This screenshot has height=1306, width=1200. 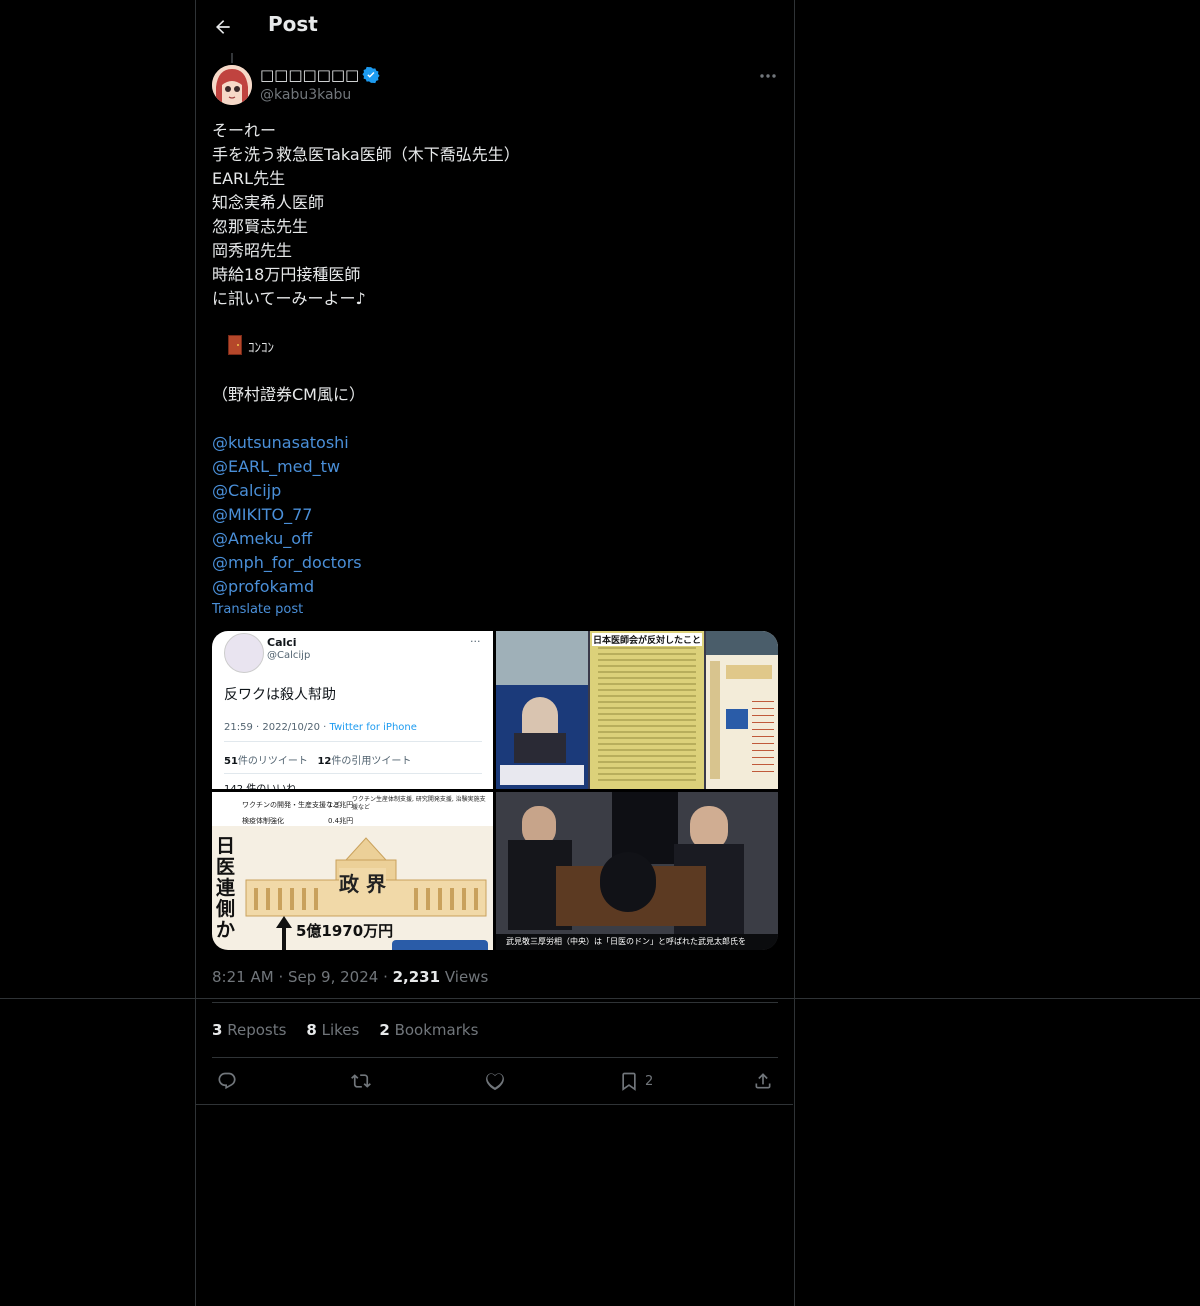 I want to click on bookmark-icon, so click(x=629, y=1081).